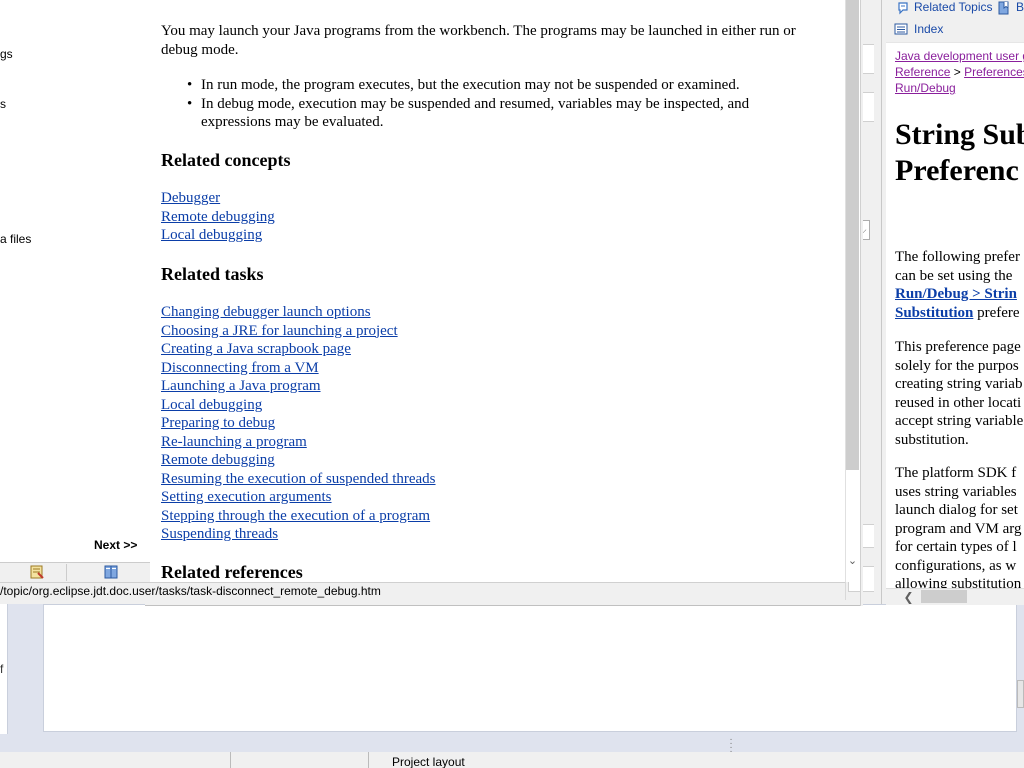  What do you see at coordinates (212, 274) in the screenshot?
I see `related-tasks-heading: Related tasks` at bounding box center [212, 274].